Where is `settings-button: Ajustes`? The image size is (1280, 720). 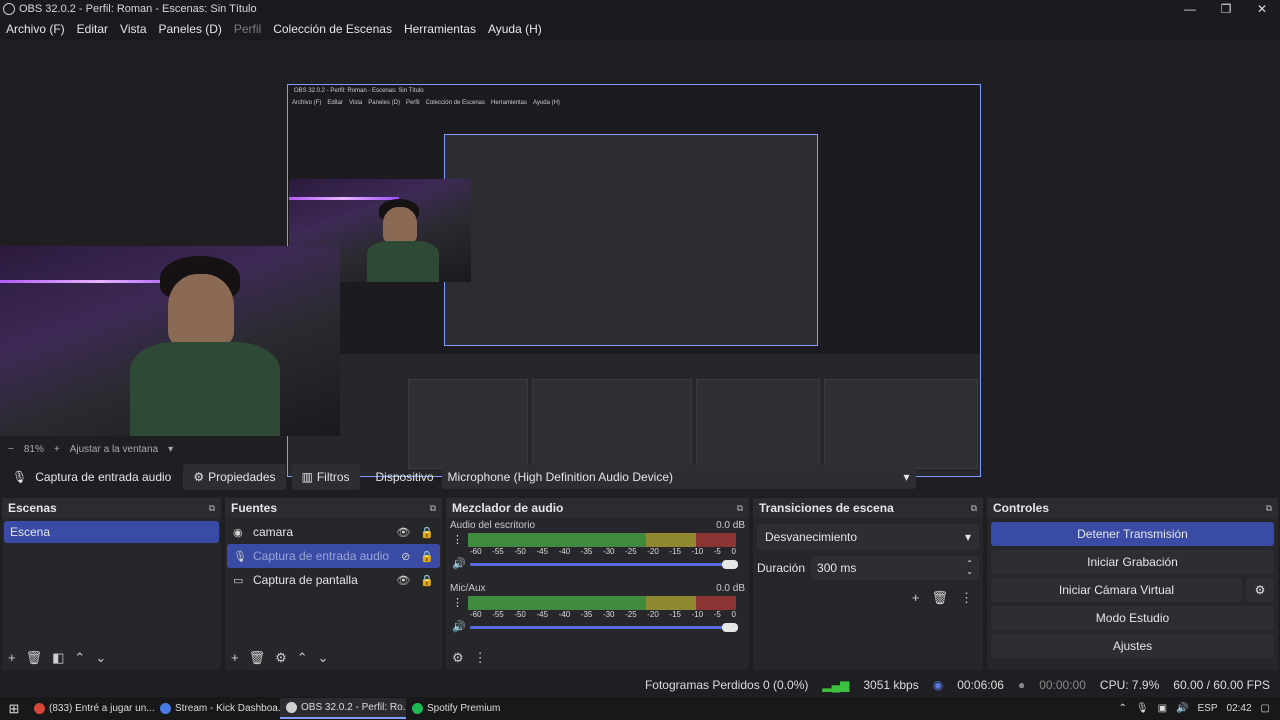
settings-button: Ajustes is located at coordinates (1132, 646).